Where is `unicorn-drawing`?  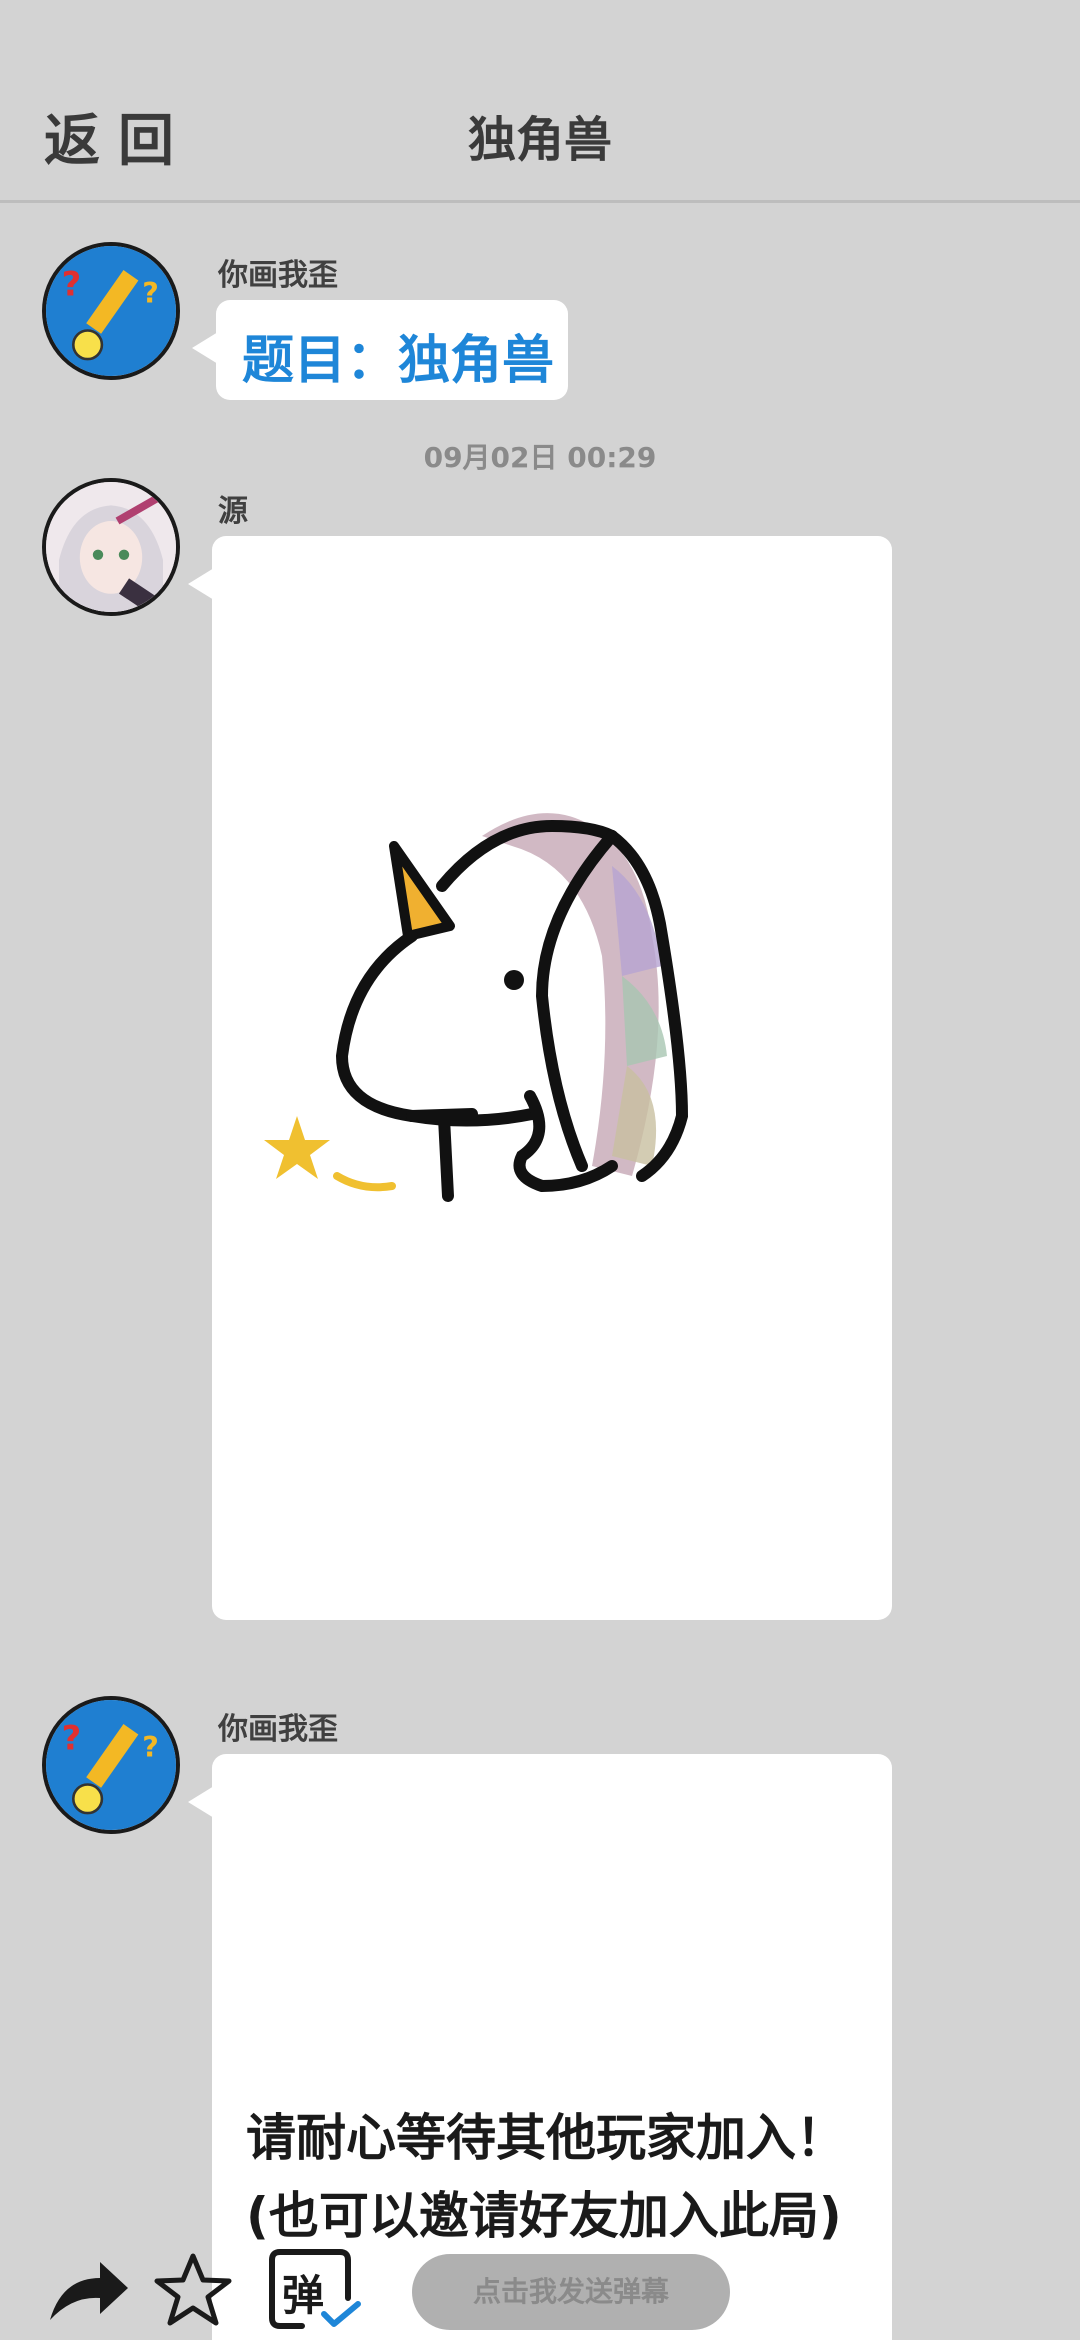 unicorn-drawing is located at coordinates (476, 1007).